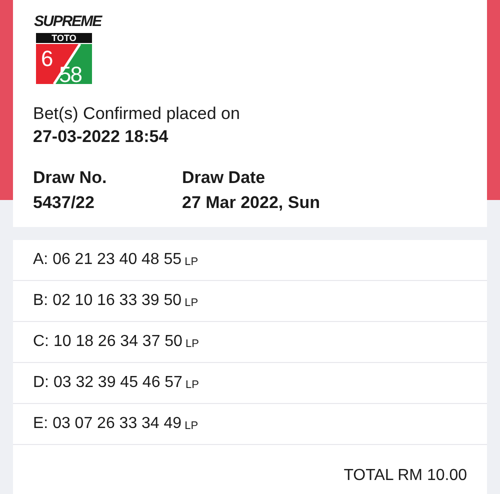  Describe the element at coordinates (64, 203) in the screenshot. I see `draw-value: 5437/22` at that location.